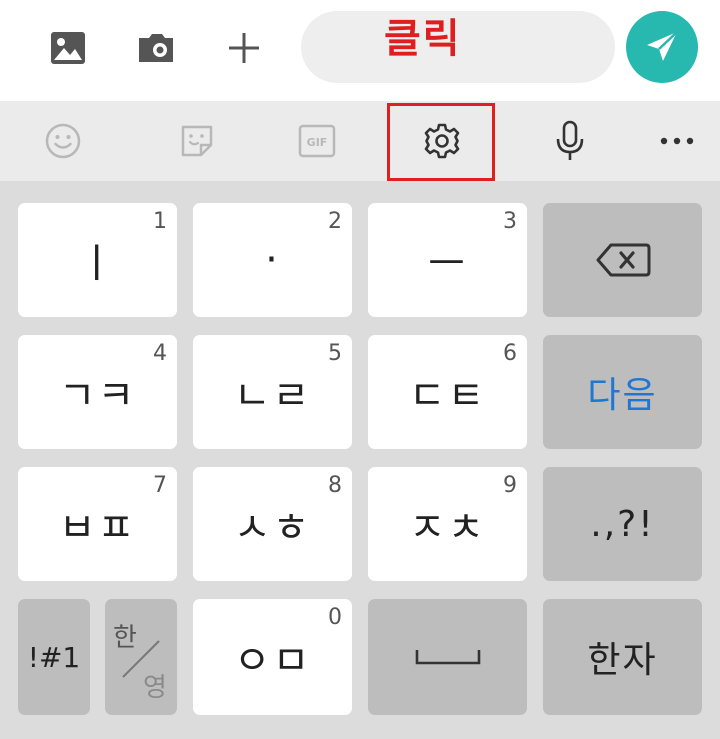 This screenshot has width=720, height=739. What do you see at coordinates (97, 396) in the screenshot?
I see `key-label: ㄱㅋ` at bounding box center [97, 396].